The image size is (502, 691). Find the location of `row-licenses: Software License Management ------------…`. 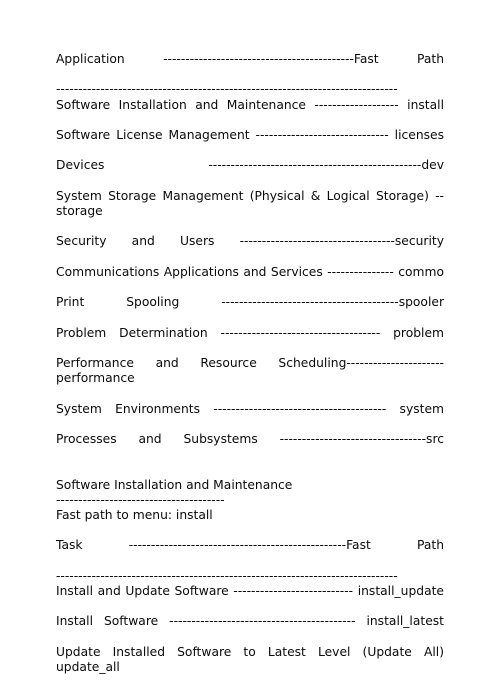

row-licenses: Software License Management ------------… is located at coordinates (250, 135).